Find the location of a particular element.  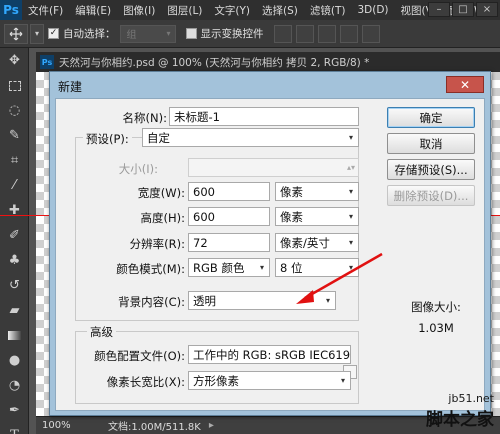

advanced-label: 高级 is located at coordinates (101, 332).